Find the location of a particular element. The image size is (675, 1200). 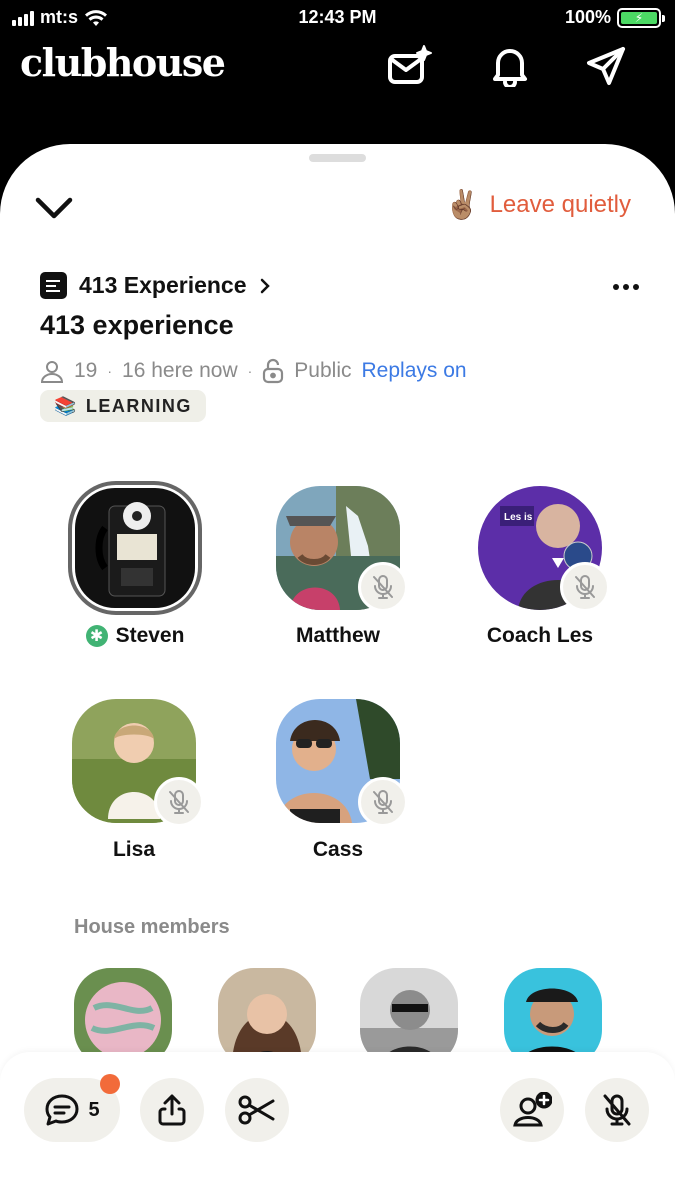

chat-count: 5 is located at coordinates (94, 1109).